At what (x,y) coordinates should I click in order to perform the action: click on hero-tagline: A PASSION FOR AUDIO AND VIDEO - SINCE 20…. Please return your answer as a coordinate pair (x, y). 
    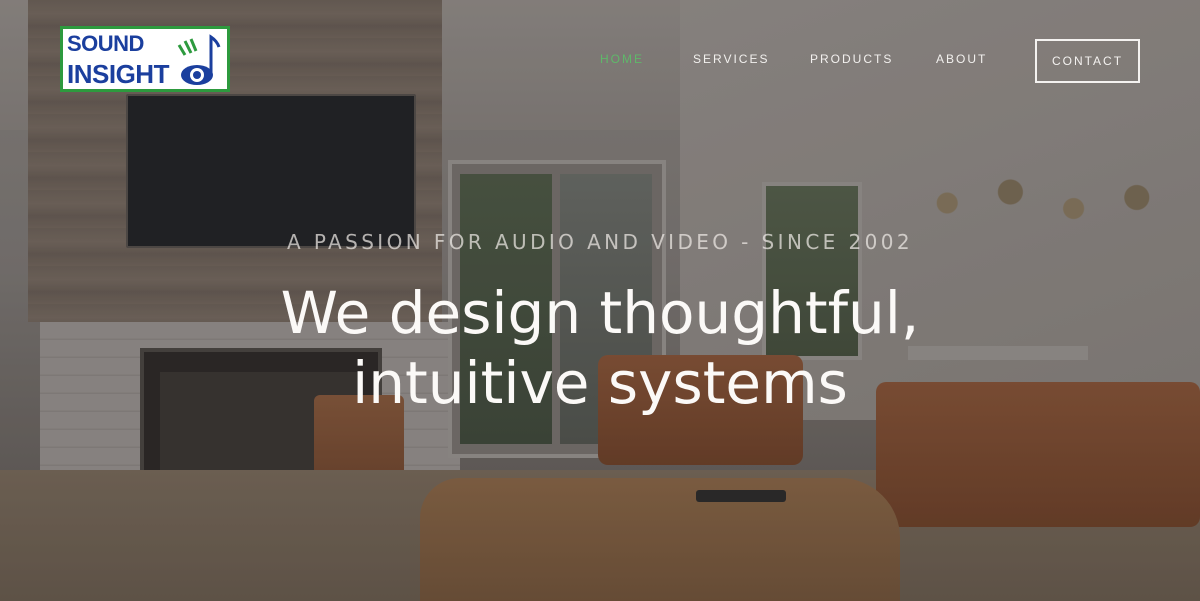
    Looking at the image, I should click on (600, 242).